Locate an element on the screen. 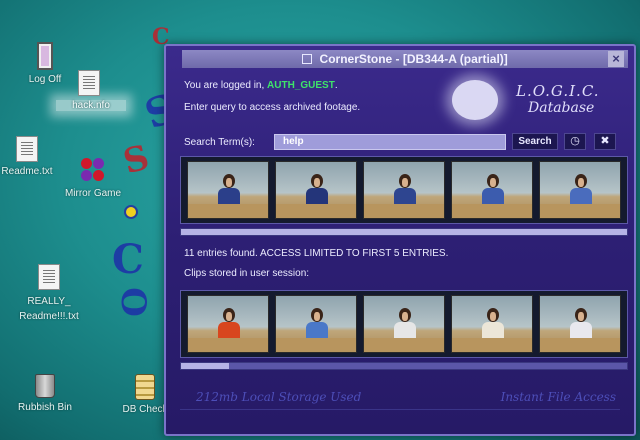 This screenshot has width=640, height=440. desktop-icon-hack-nfo: hack.nfo is located at coordinates (87, 90).